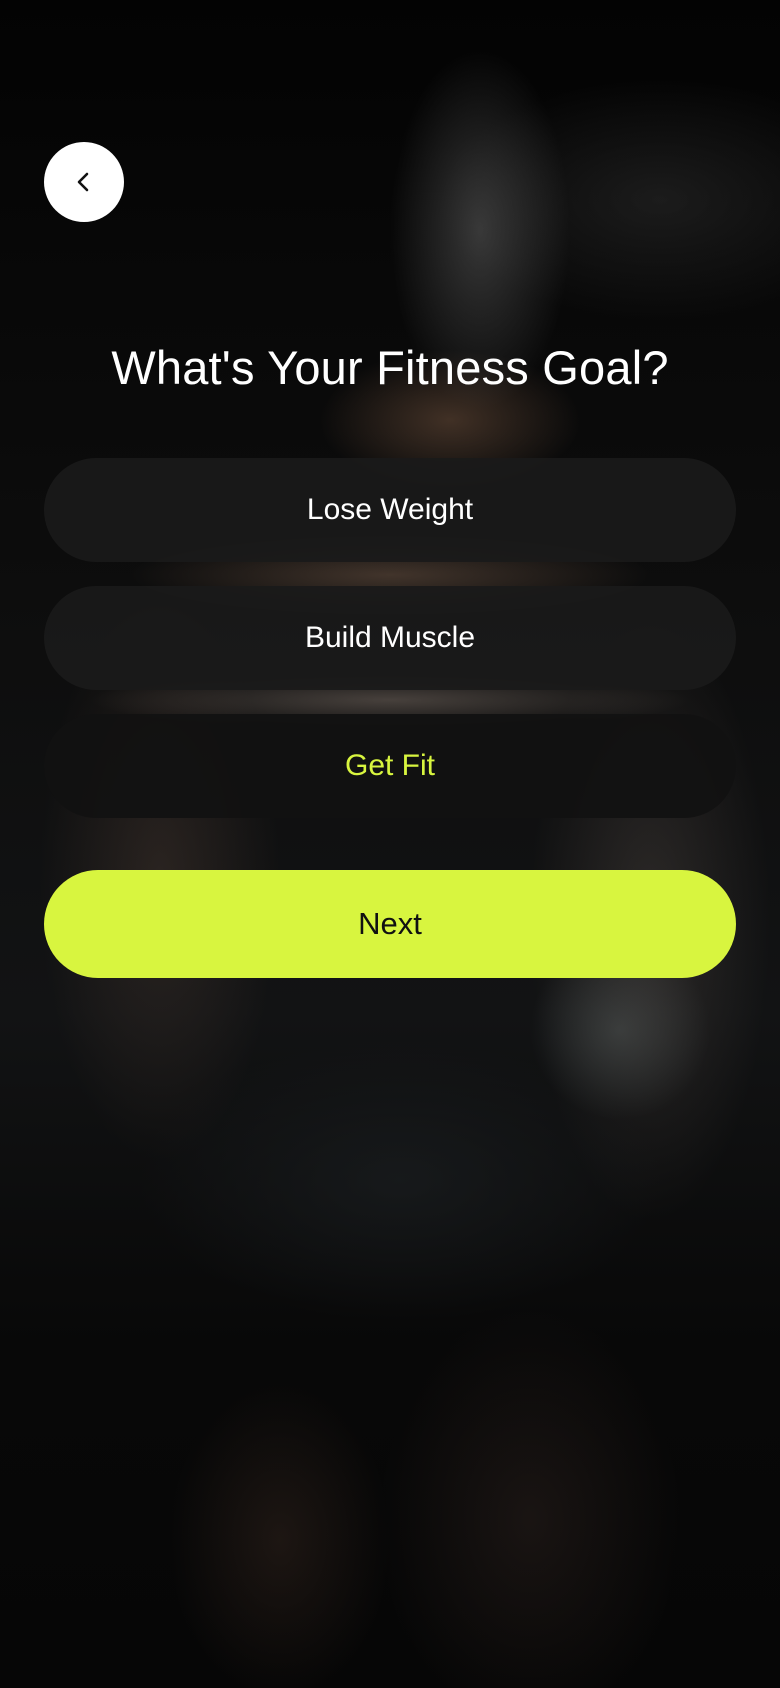  I want to click on goal-option-get-fit: Get Fit, so click(390, 766).